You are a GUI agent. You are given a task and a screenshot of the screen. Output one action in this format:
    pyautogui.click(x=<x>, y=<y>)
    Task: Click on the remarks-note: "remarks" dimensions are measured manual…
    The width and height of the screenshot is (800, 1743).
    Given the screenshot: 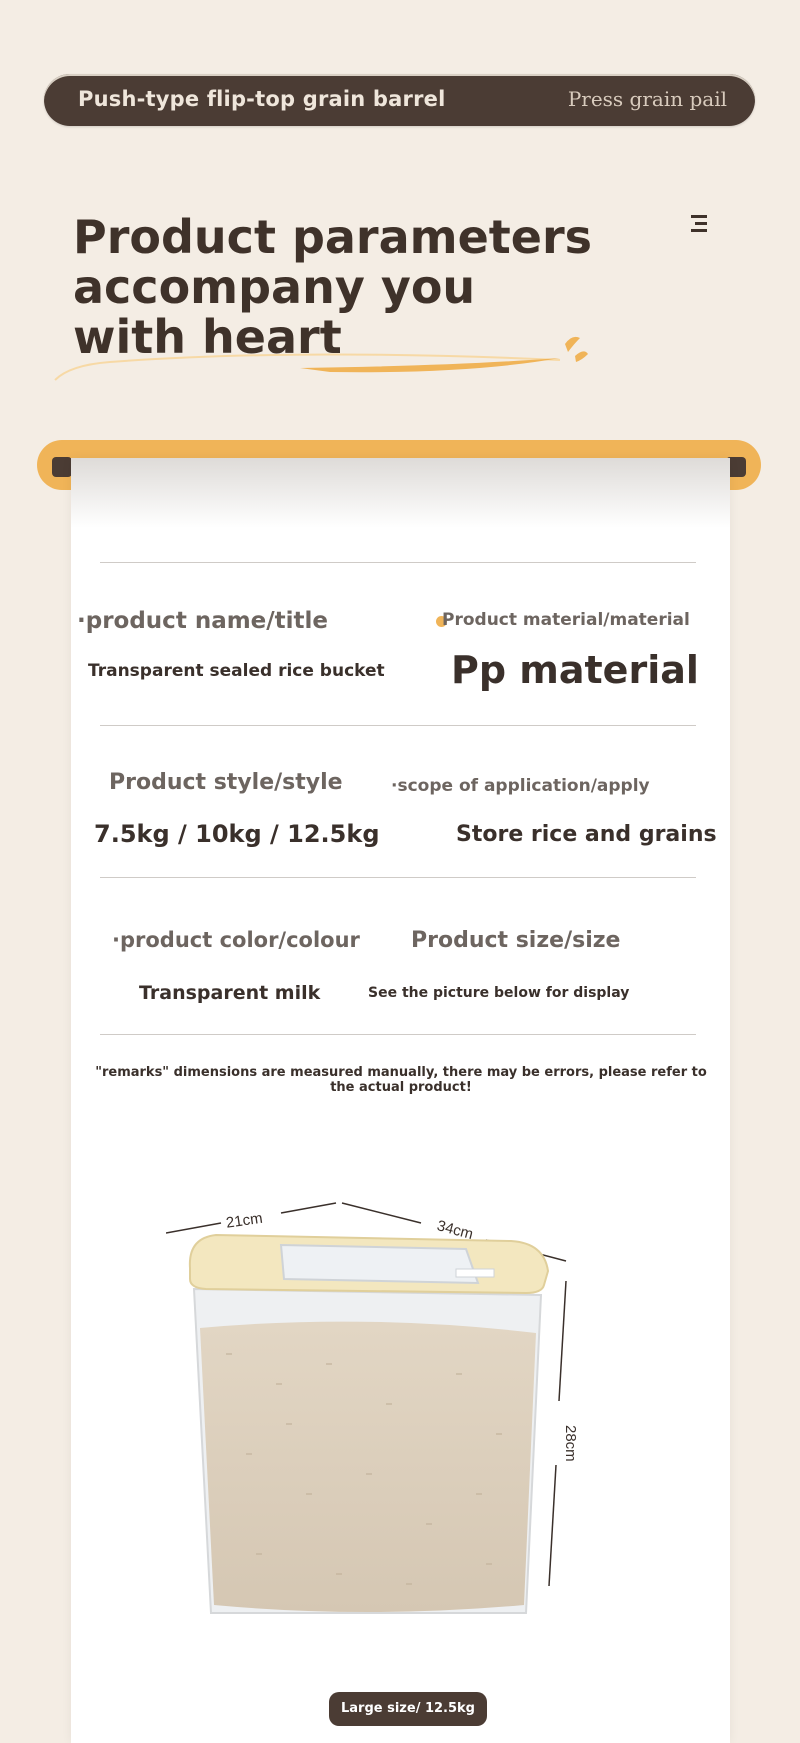 What is the action you would take?
    pyautogui.click(x=401, y=1080)
    